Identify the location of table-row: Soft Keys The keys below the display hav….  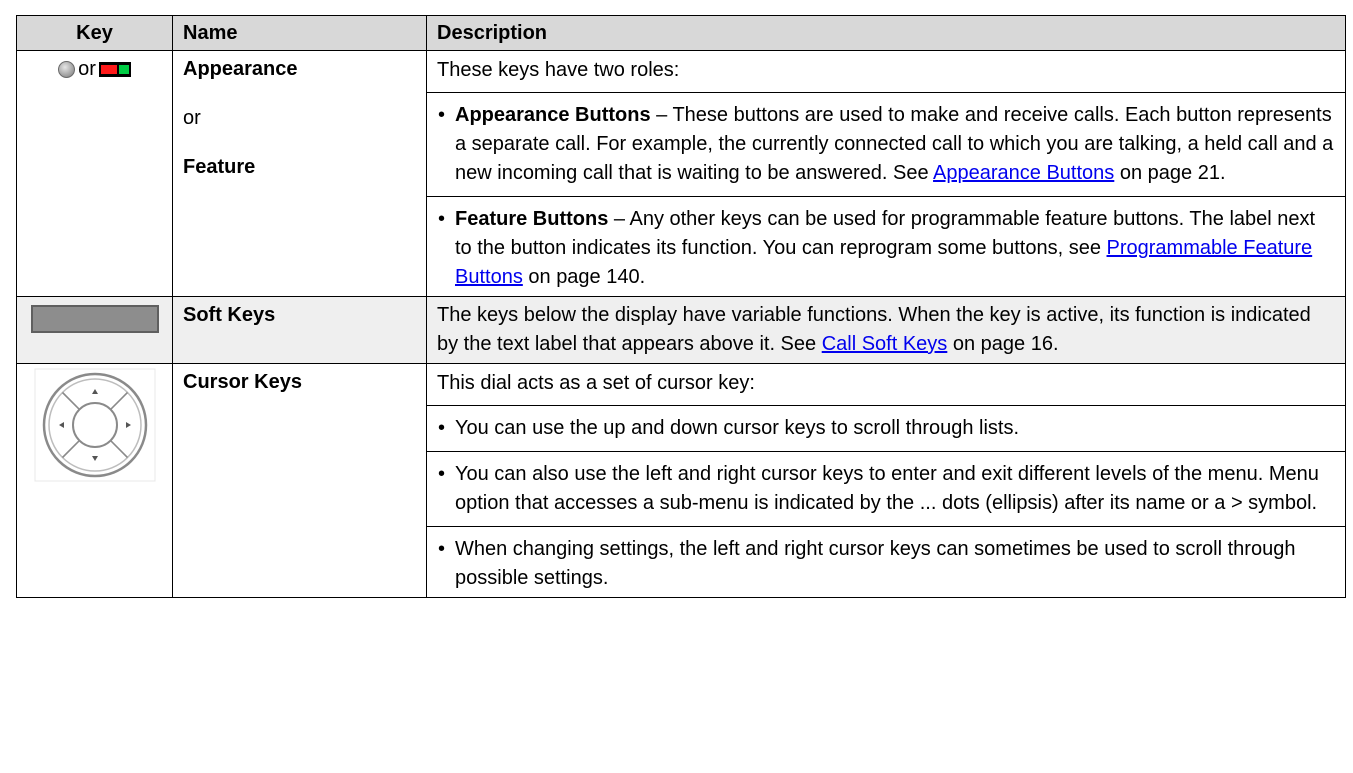
(681, 330).